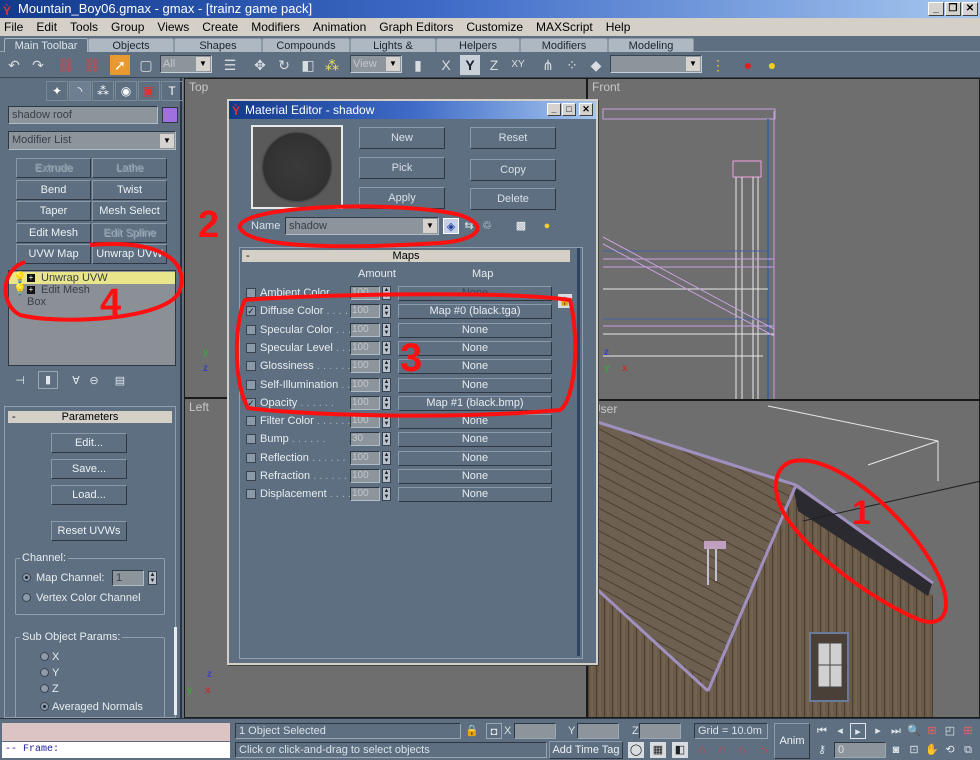 The height and width of the screenshot is (760, 980). What do you see at coordinates (220, 27) in the screenshot?
I see `menu-create: Create` at bounding box center [220, 27].